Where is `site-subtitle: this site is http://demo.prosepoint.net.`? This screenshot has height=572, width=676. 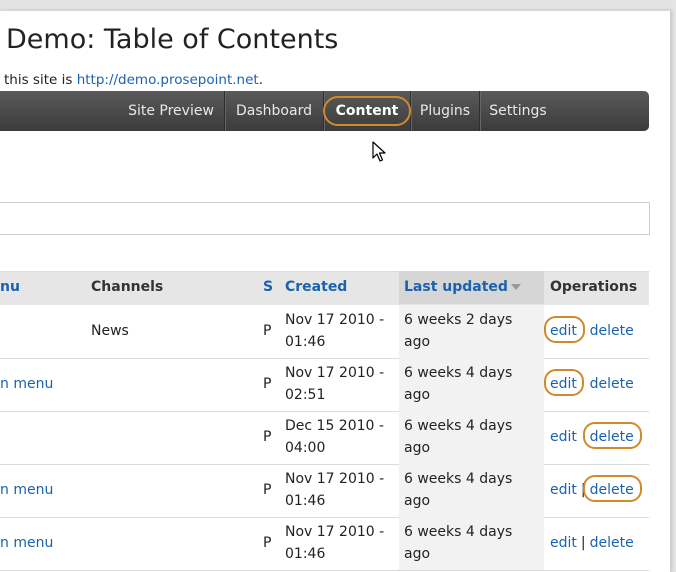
site-subtitle: this site is http://demo.prosepoint.net. is located at coordinates (133, 80).